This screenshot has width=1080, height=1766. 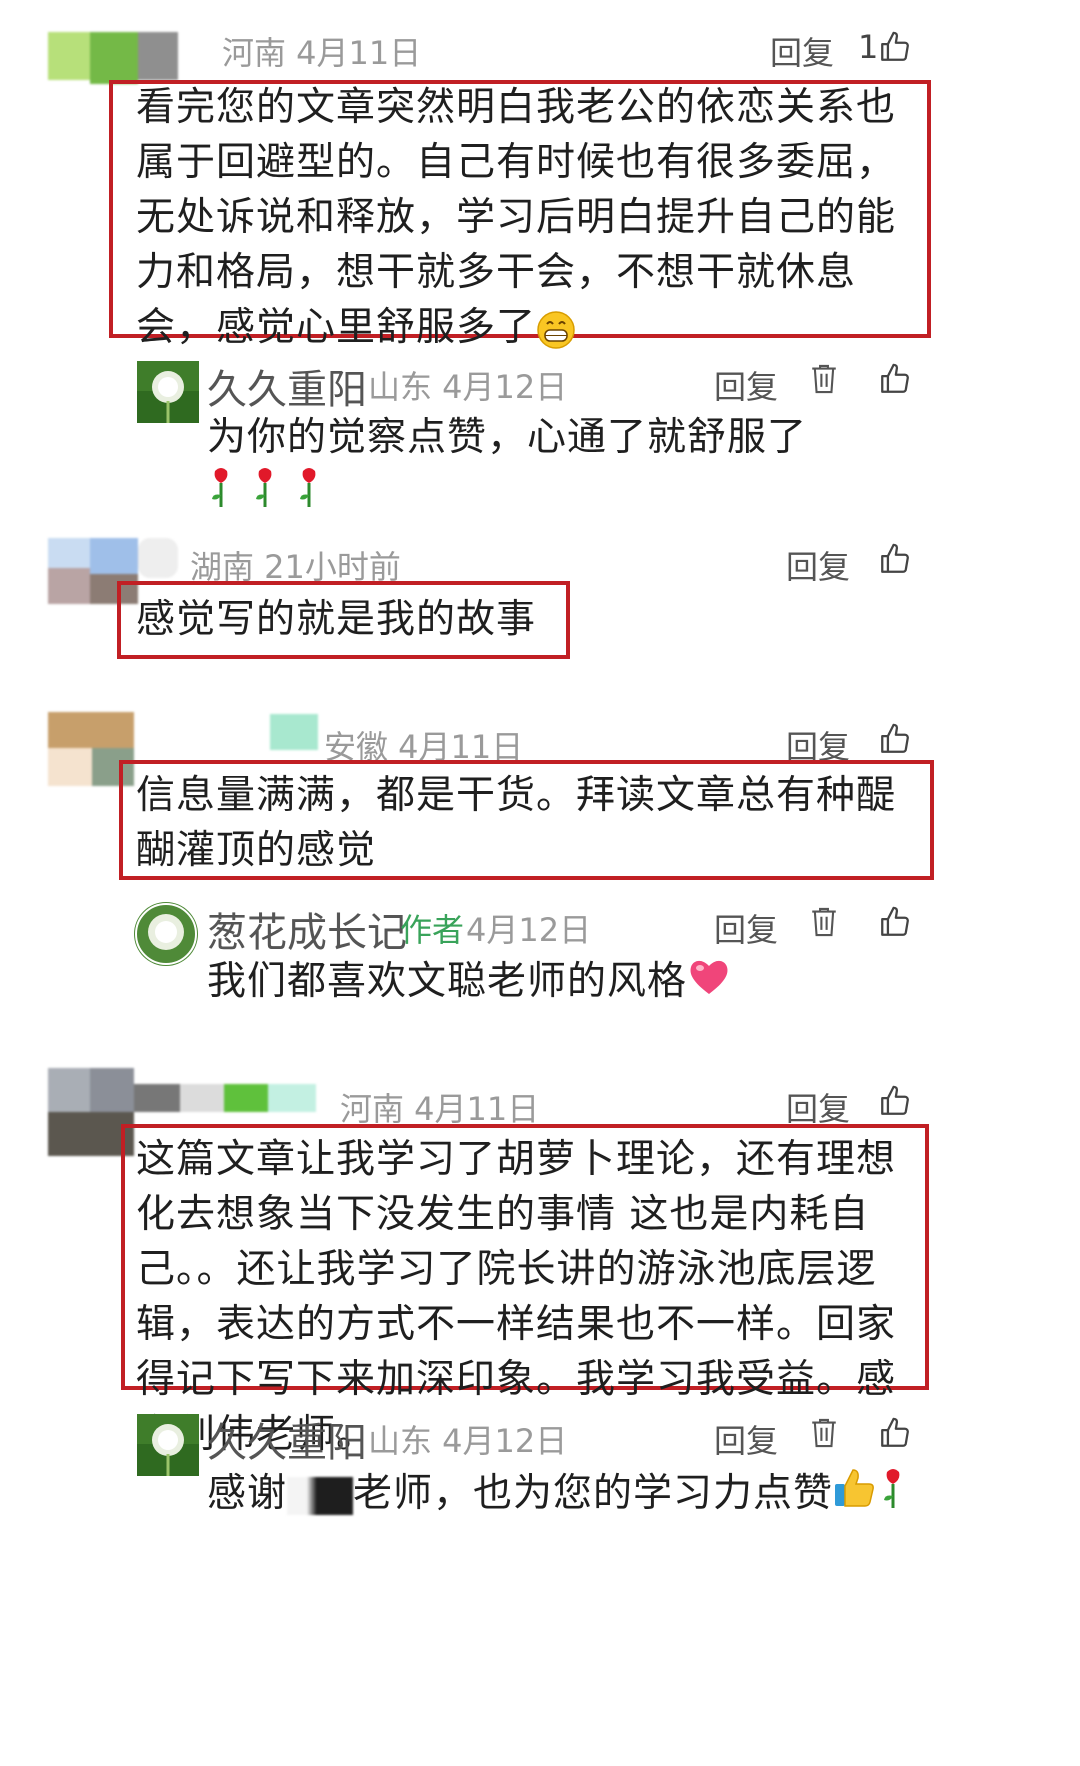 I want to click on author-tag: 作者, so click(x=432, y=930).